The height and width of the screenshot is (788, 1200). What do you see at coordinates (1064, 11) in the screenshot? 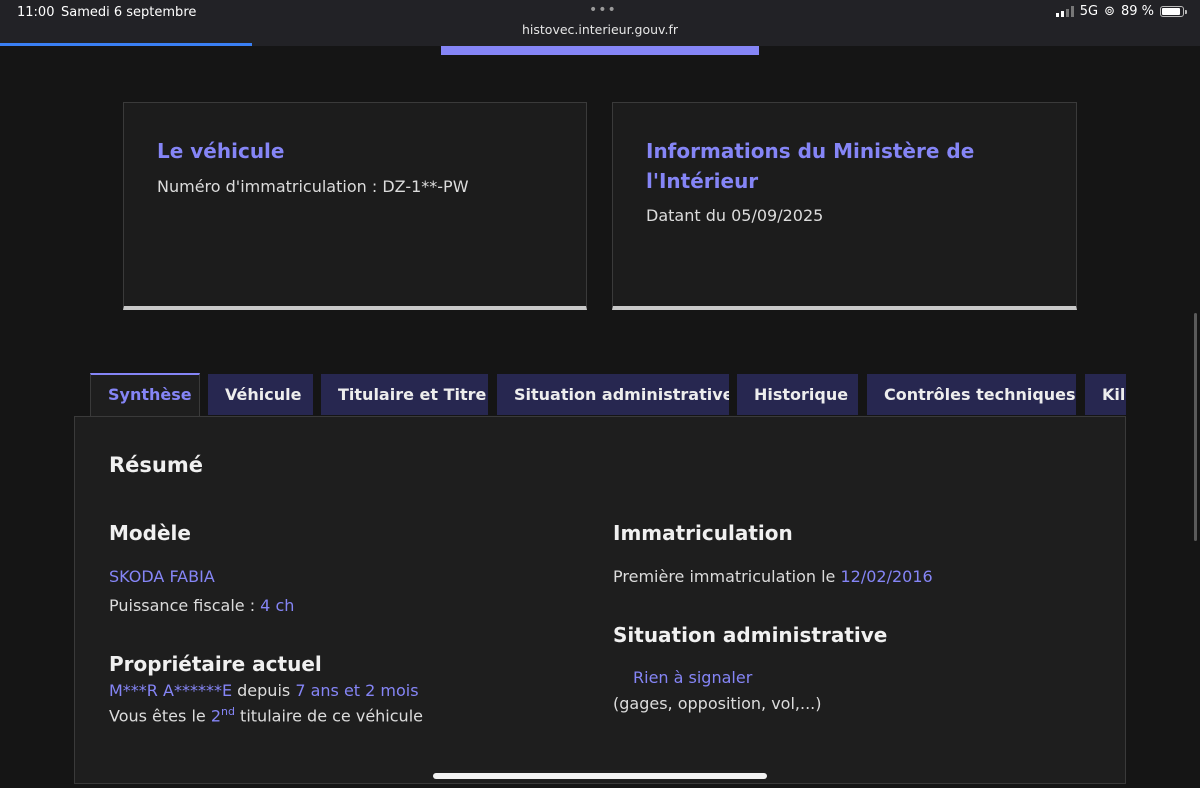
I see `cellular-signal-icon` at bounding box center [1064, 11].